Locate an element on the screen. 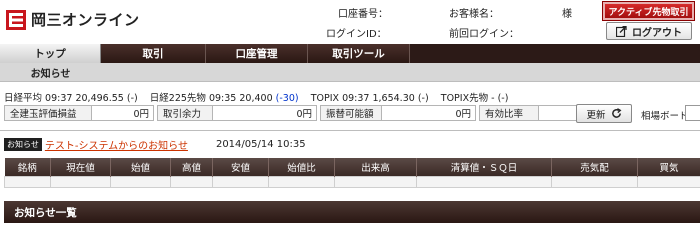  account-summary: 全建玉評価損益 0円 取引余力 0円 振替可能額 0円 有効比率 -% is located at coordinates (305, 113).